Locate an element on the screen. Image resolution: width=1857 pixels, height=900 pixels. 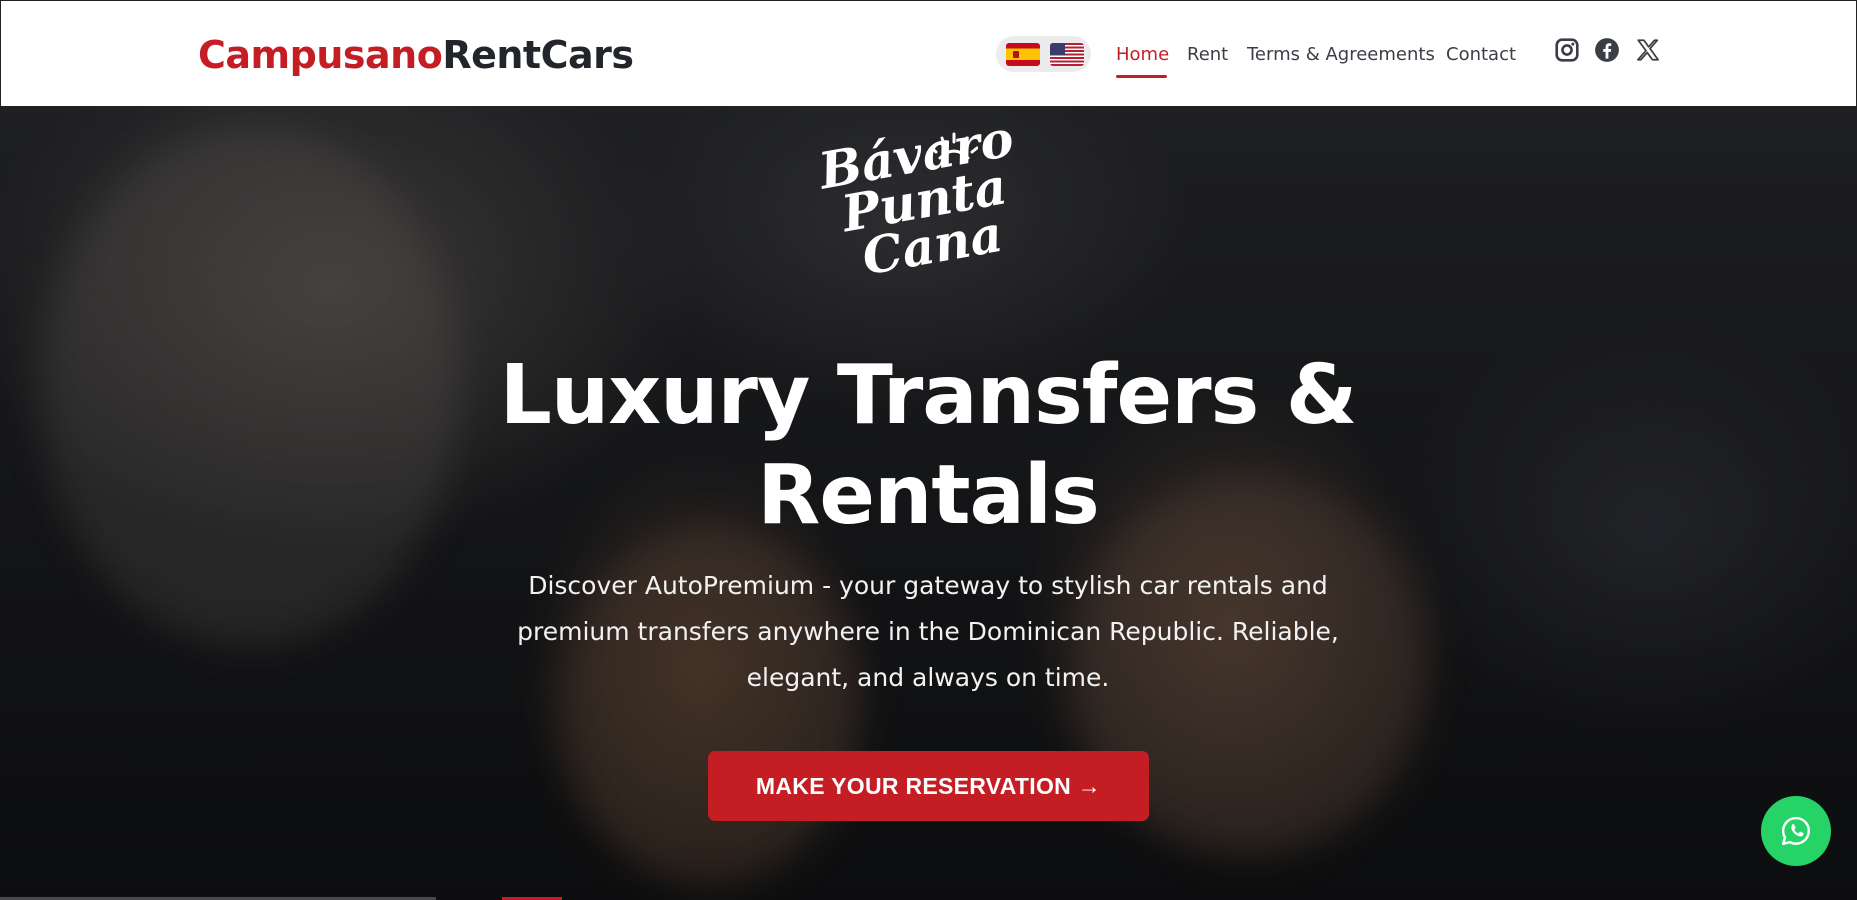
facebook-icon is located at coordinates (1607, 50).